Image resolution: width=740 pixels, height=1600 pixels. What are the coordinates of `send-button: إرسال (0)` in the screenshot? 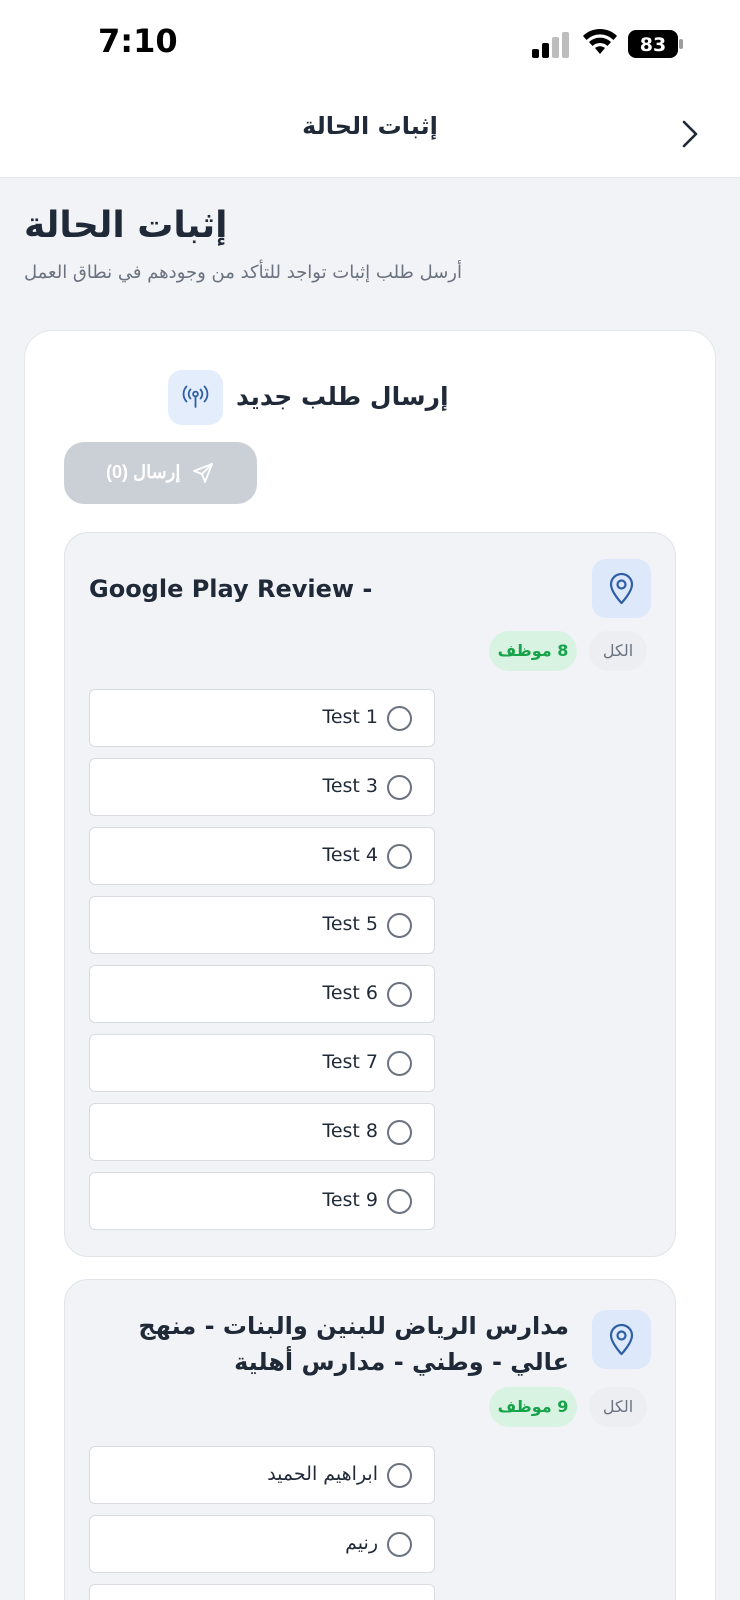 It's located at (160, 473).